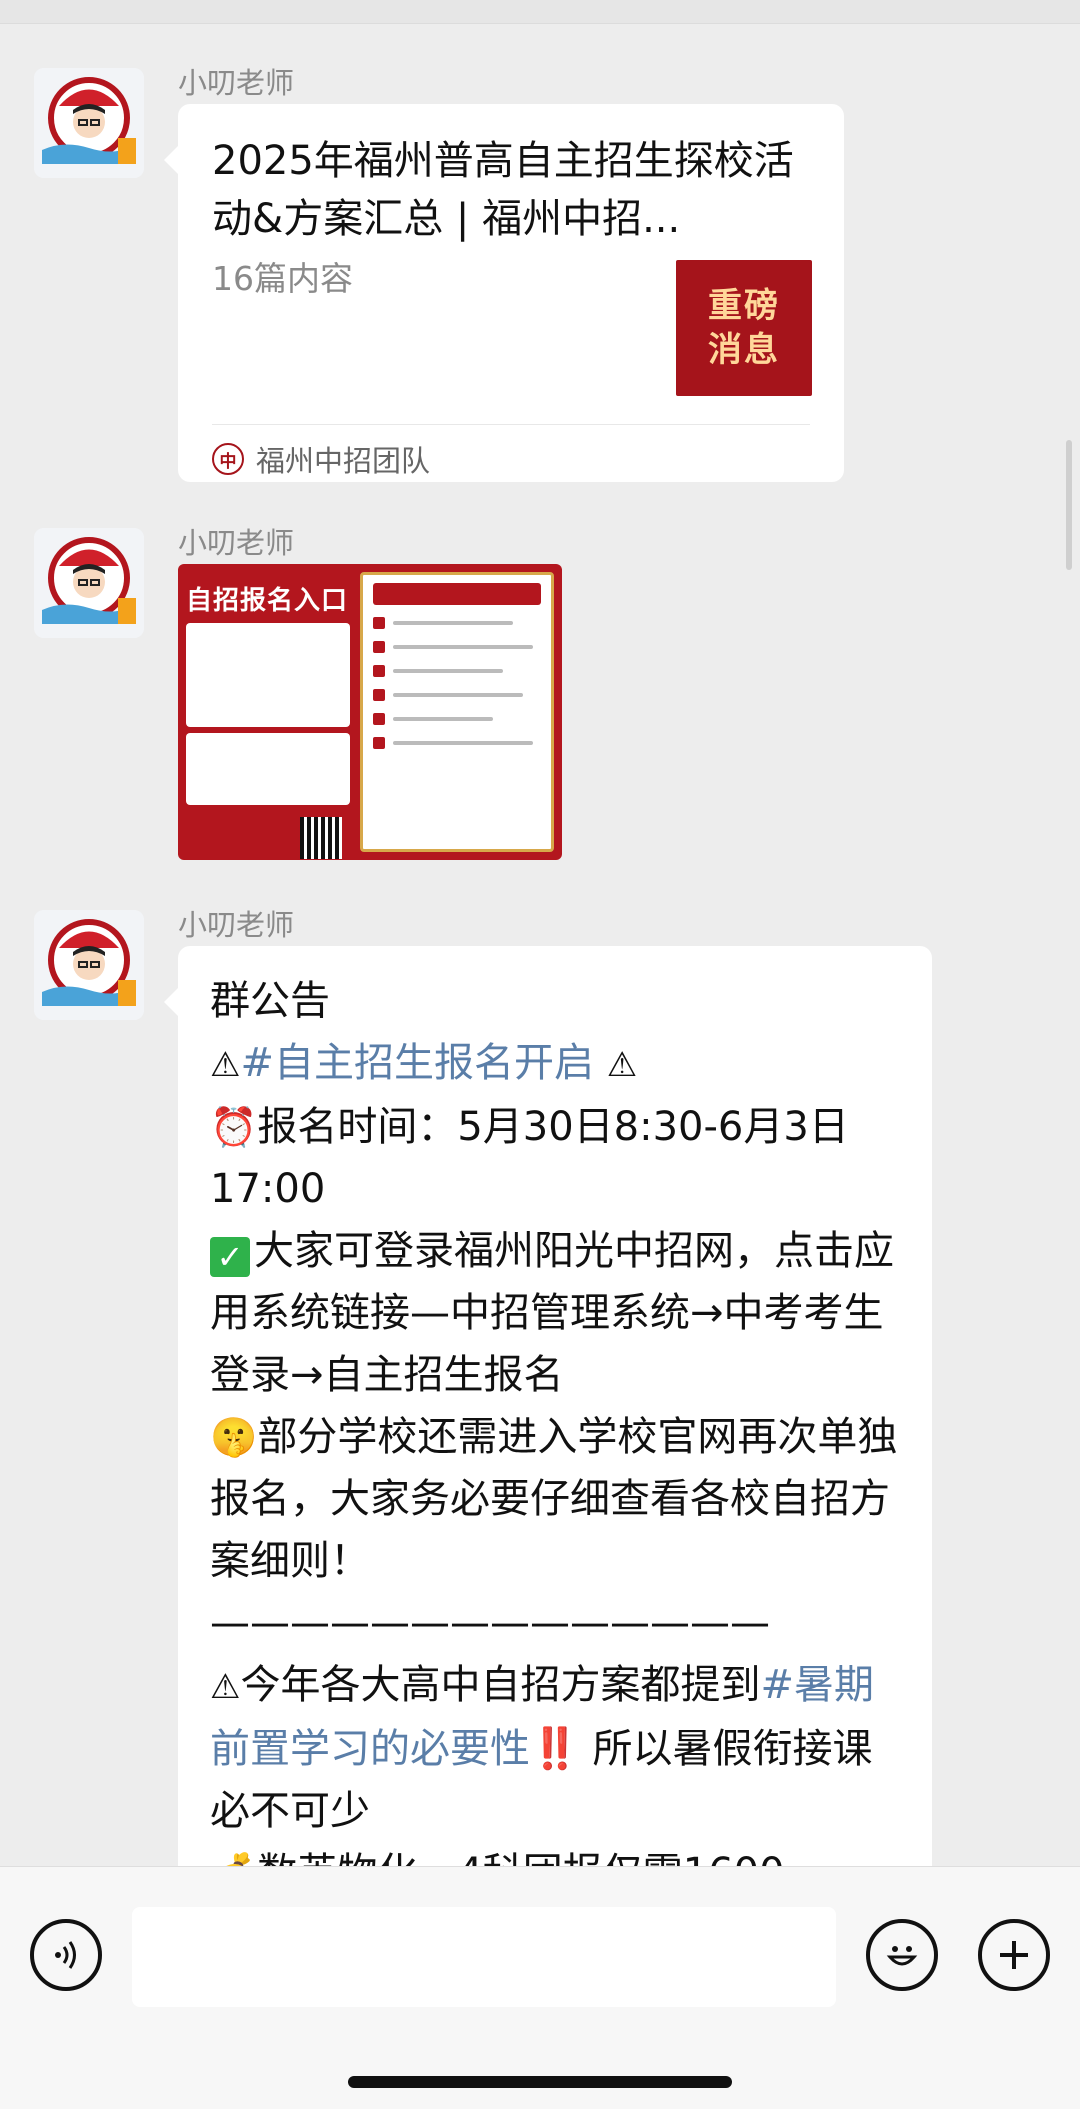  What do you see at coordinates (233, 1858) in the screenshot?
I see `money-bag-icon: 💰` at bounding box center [233, 1858].